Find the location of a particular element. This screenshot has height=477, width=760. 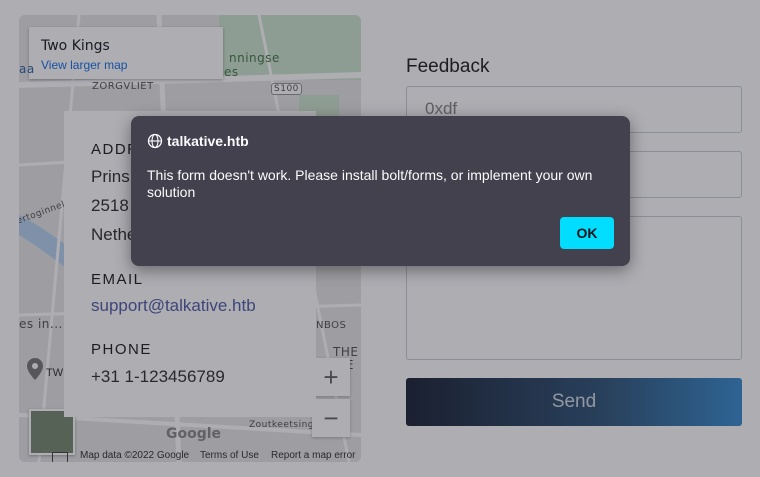

globe-icon is located at coordinates (155, 141).